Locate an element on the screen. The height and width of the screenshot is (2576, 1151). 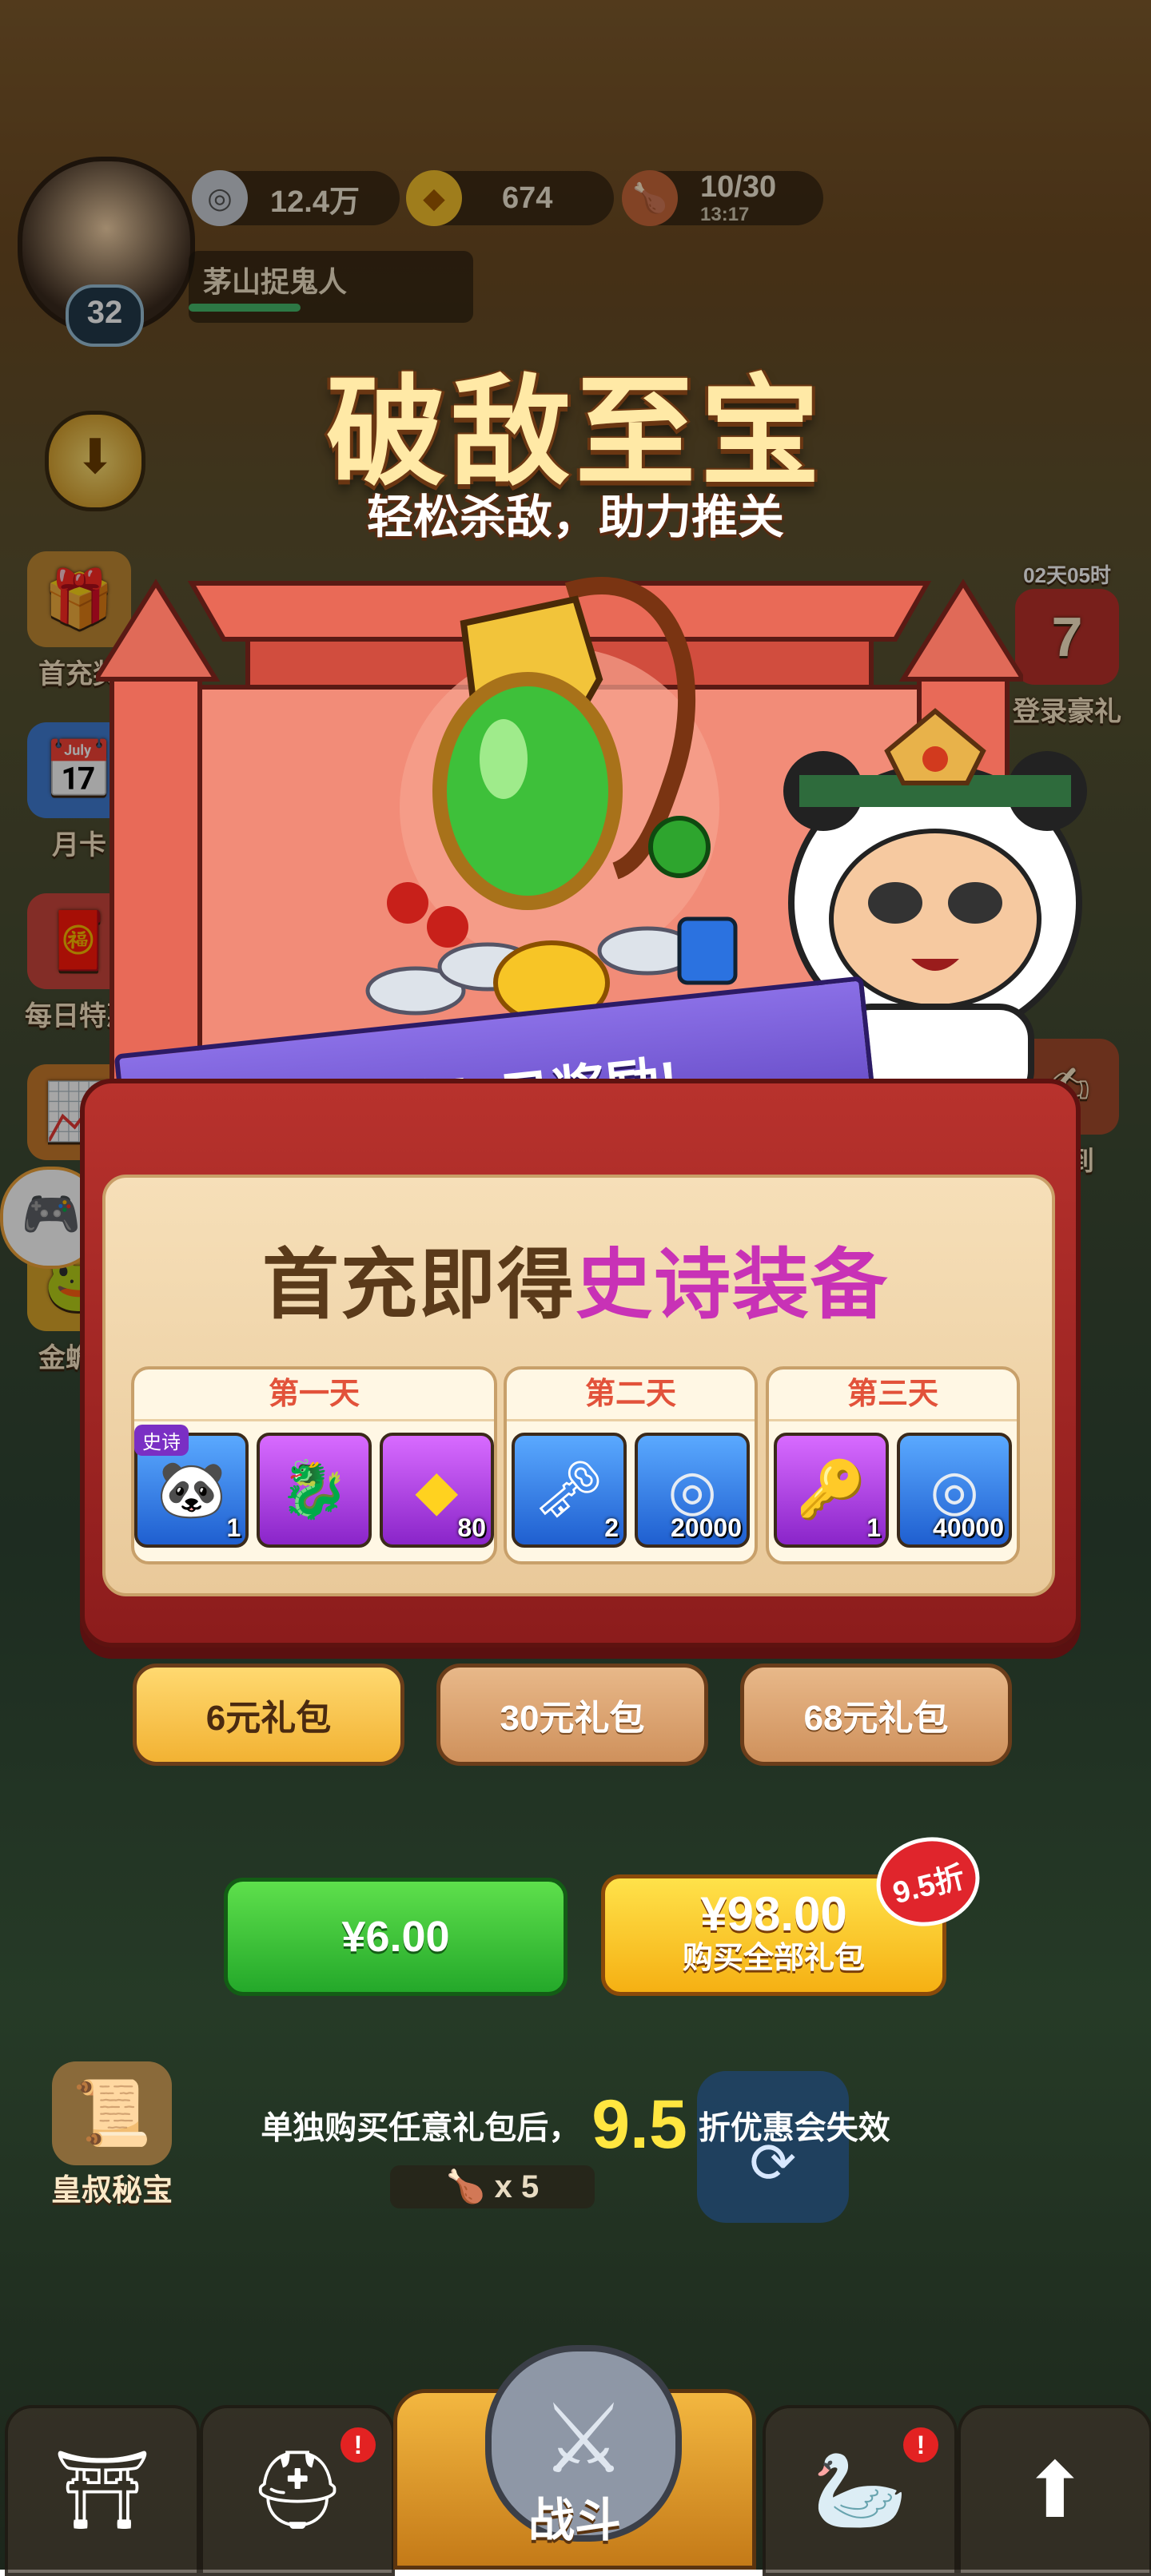
pack-button-30: 30元礼包 is located at coordinates (572, 1715).